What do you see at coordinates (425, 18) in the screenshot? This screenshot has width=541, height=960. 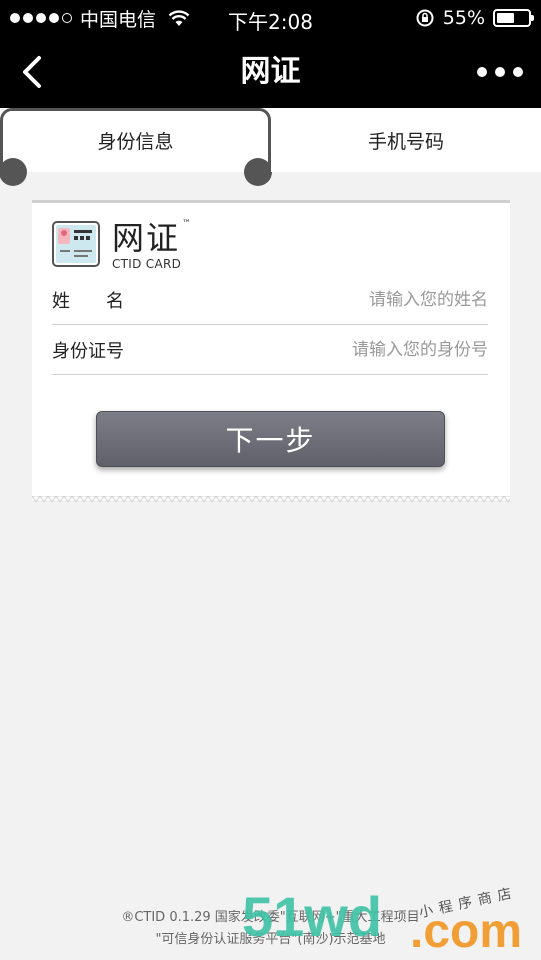 I see `rotation-lock-icon` at bounding box center [425, 18].